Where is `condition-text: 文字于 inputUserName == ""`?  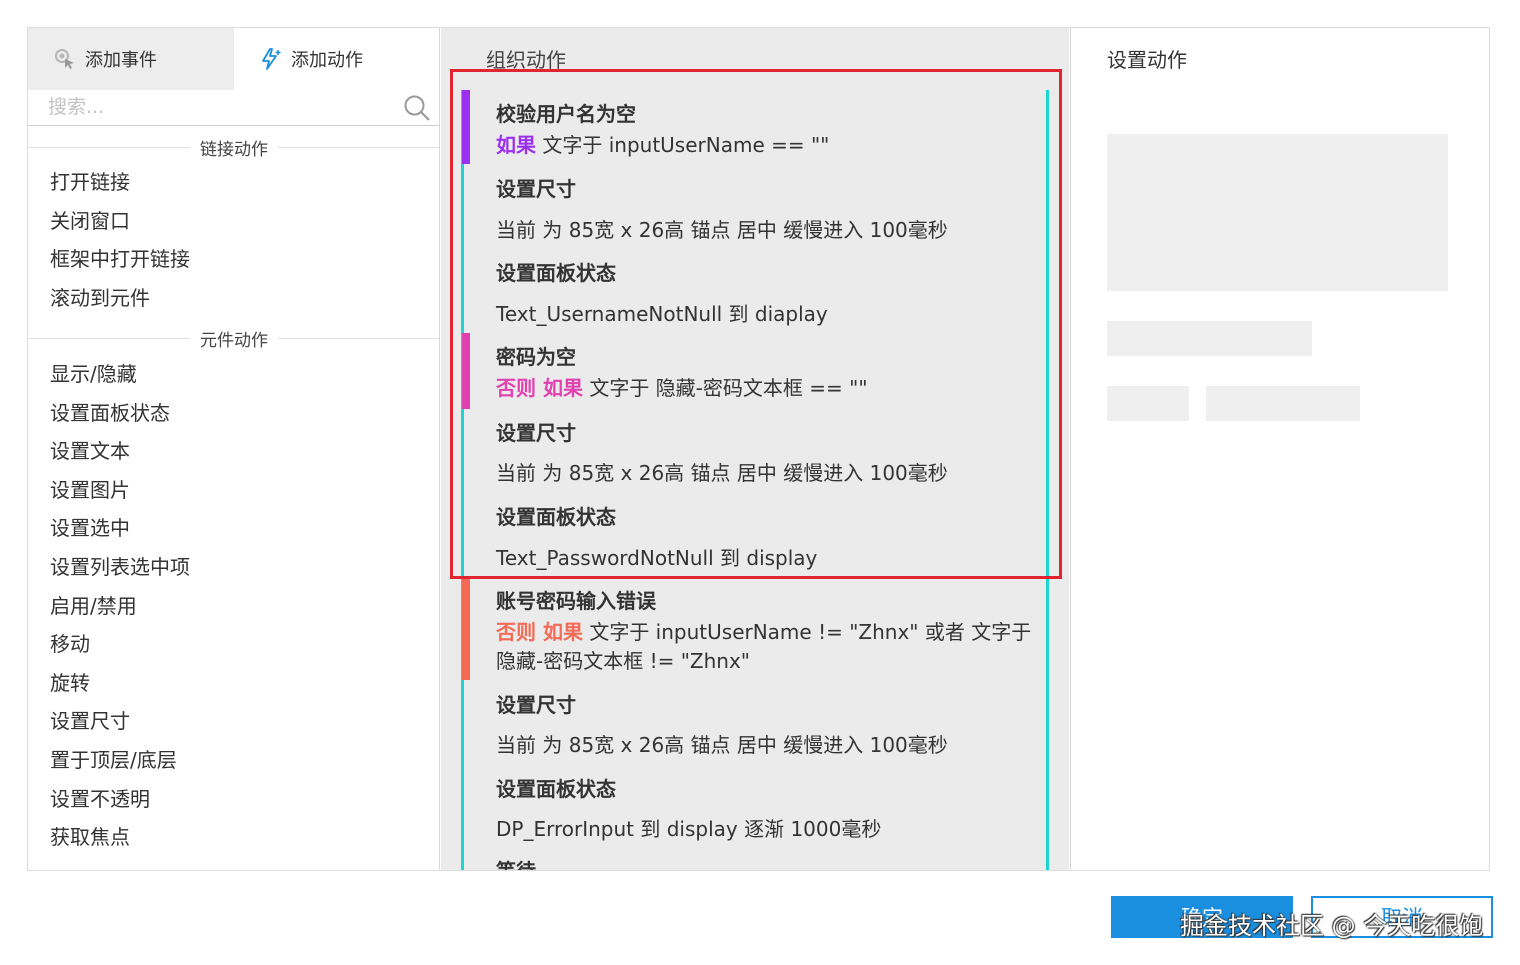 condition-text: 文字于 inputUserName == "" is located at coordinates (686, 145).